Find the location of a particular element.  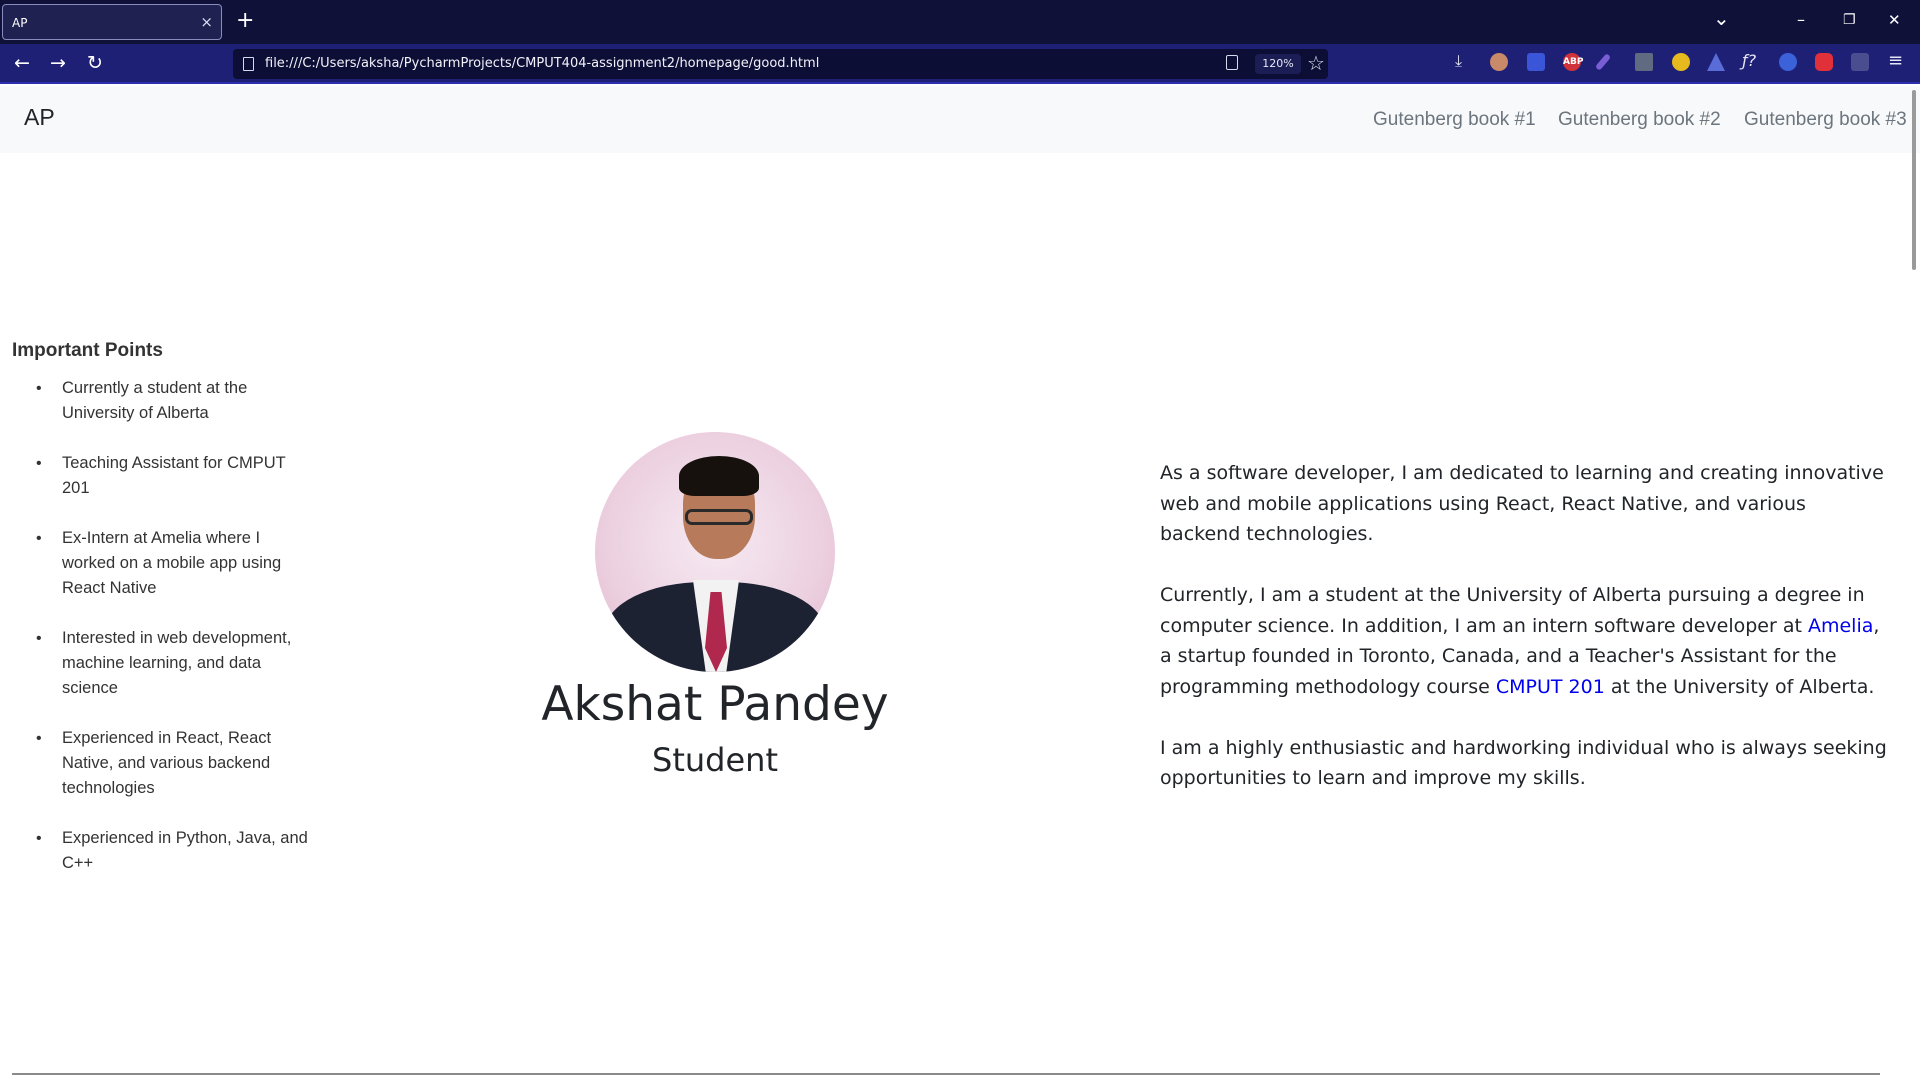

extension-smiley-icon is located at coordinates (1681, 62).